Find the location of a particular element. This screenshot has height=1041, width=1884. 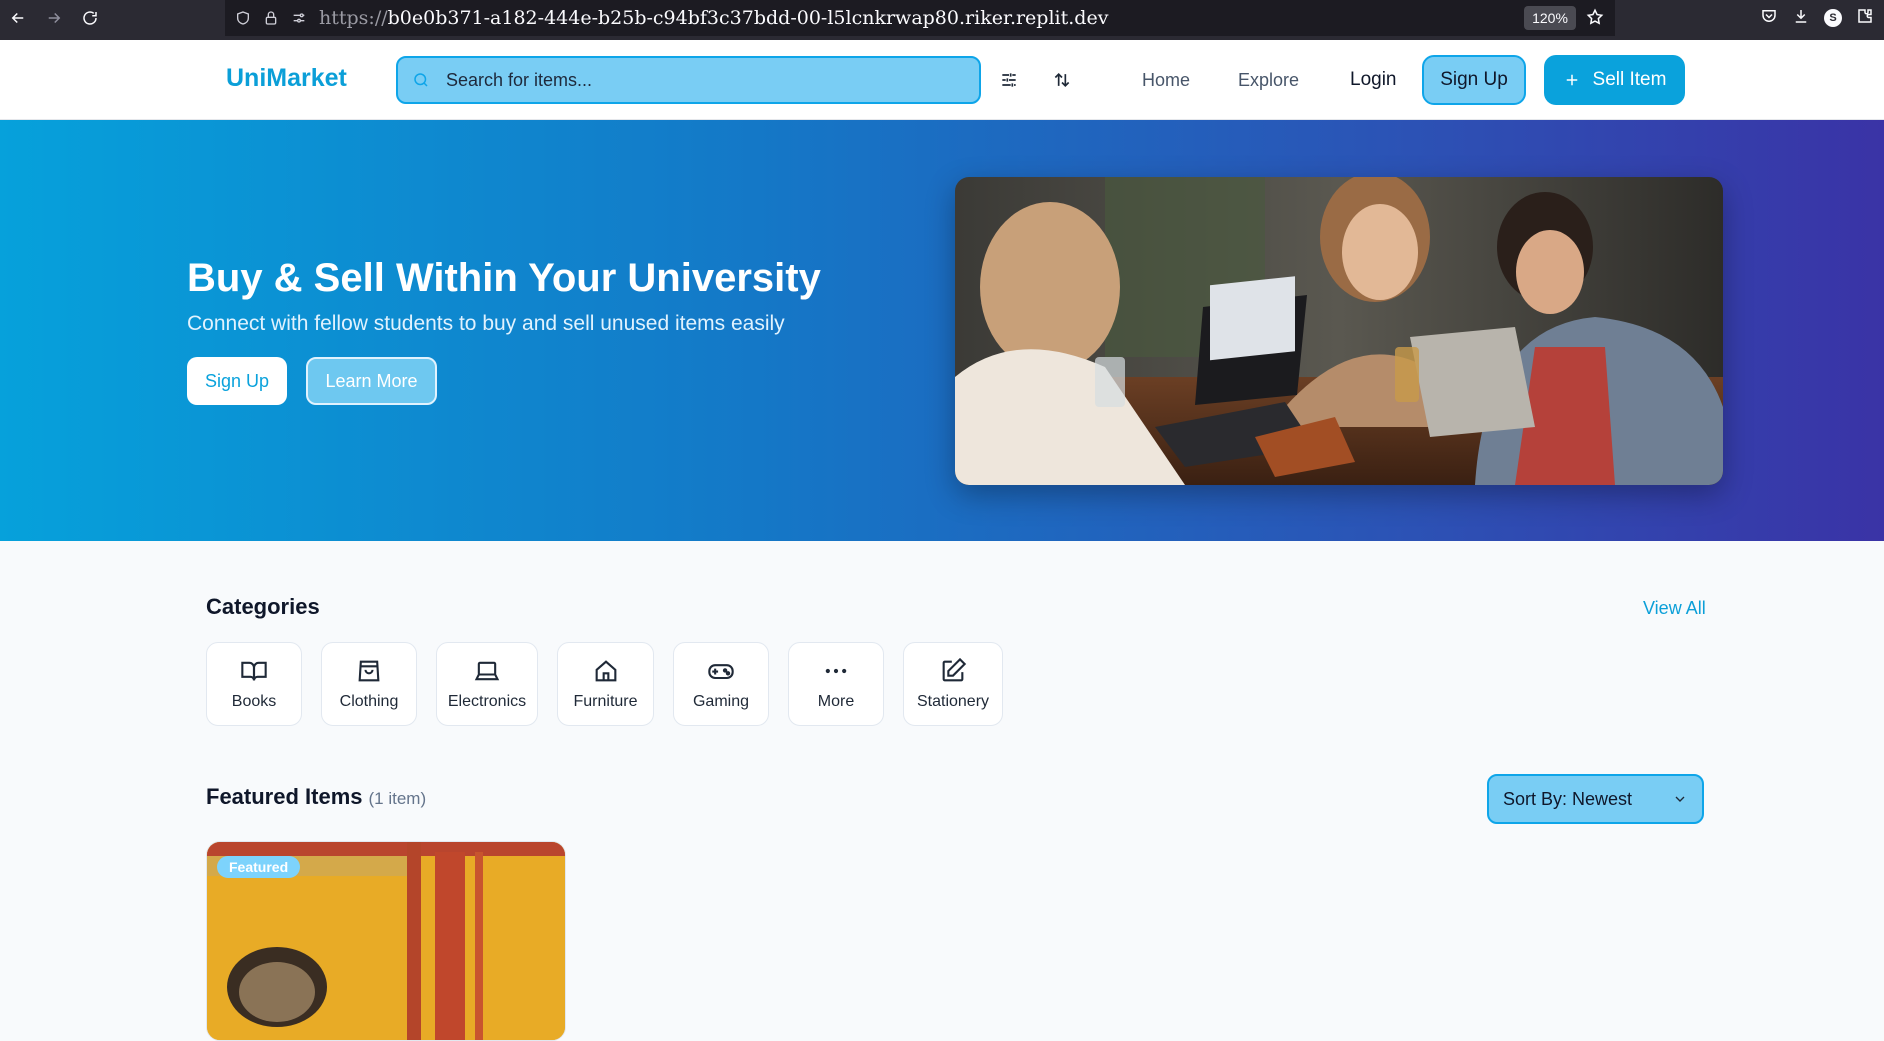

forward-icon is located at coordinates (54, 18).